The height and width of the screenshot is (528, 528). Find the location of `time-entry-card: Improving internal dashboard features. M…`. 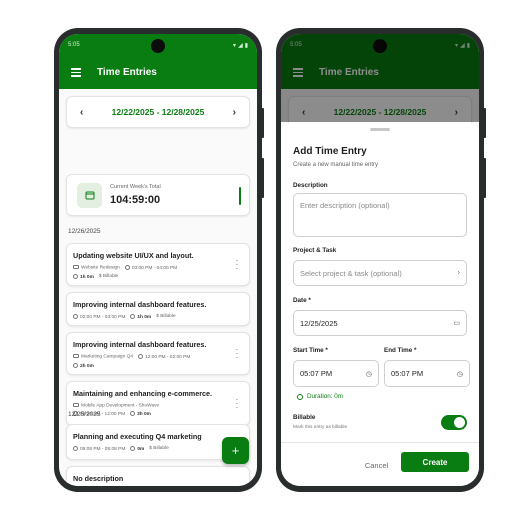

time-entry-card: Improving internal dashboard features. M… is located at coordinates (158, 353).